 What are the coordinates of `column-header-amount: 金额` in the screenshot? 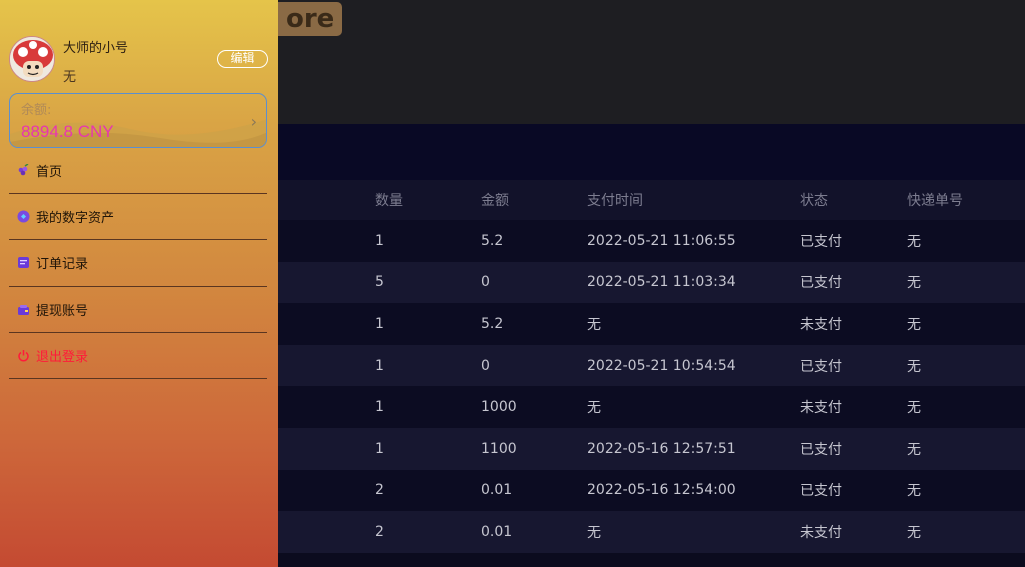 It's located at (495, 201).